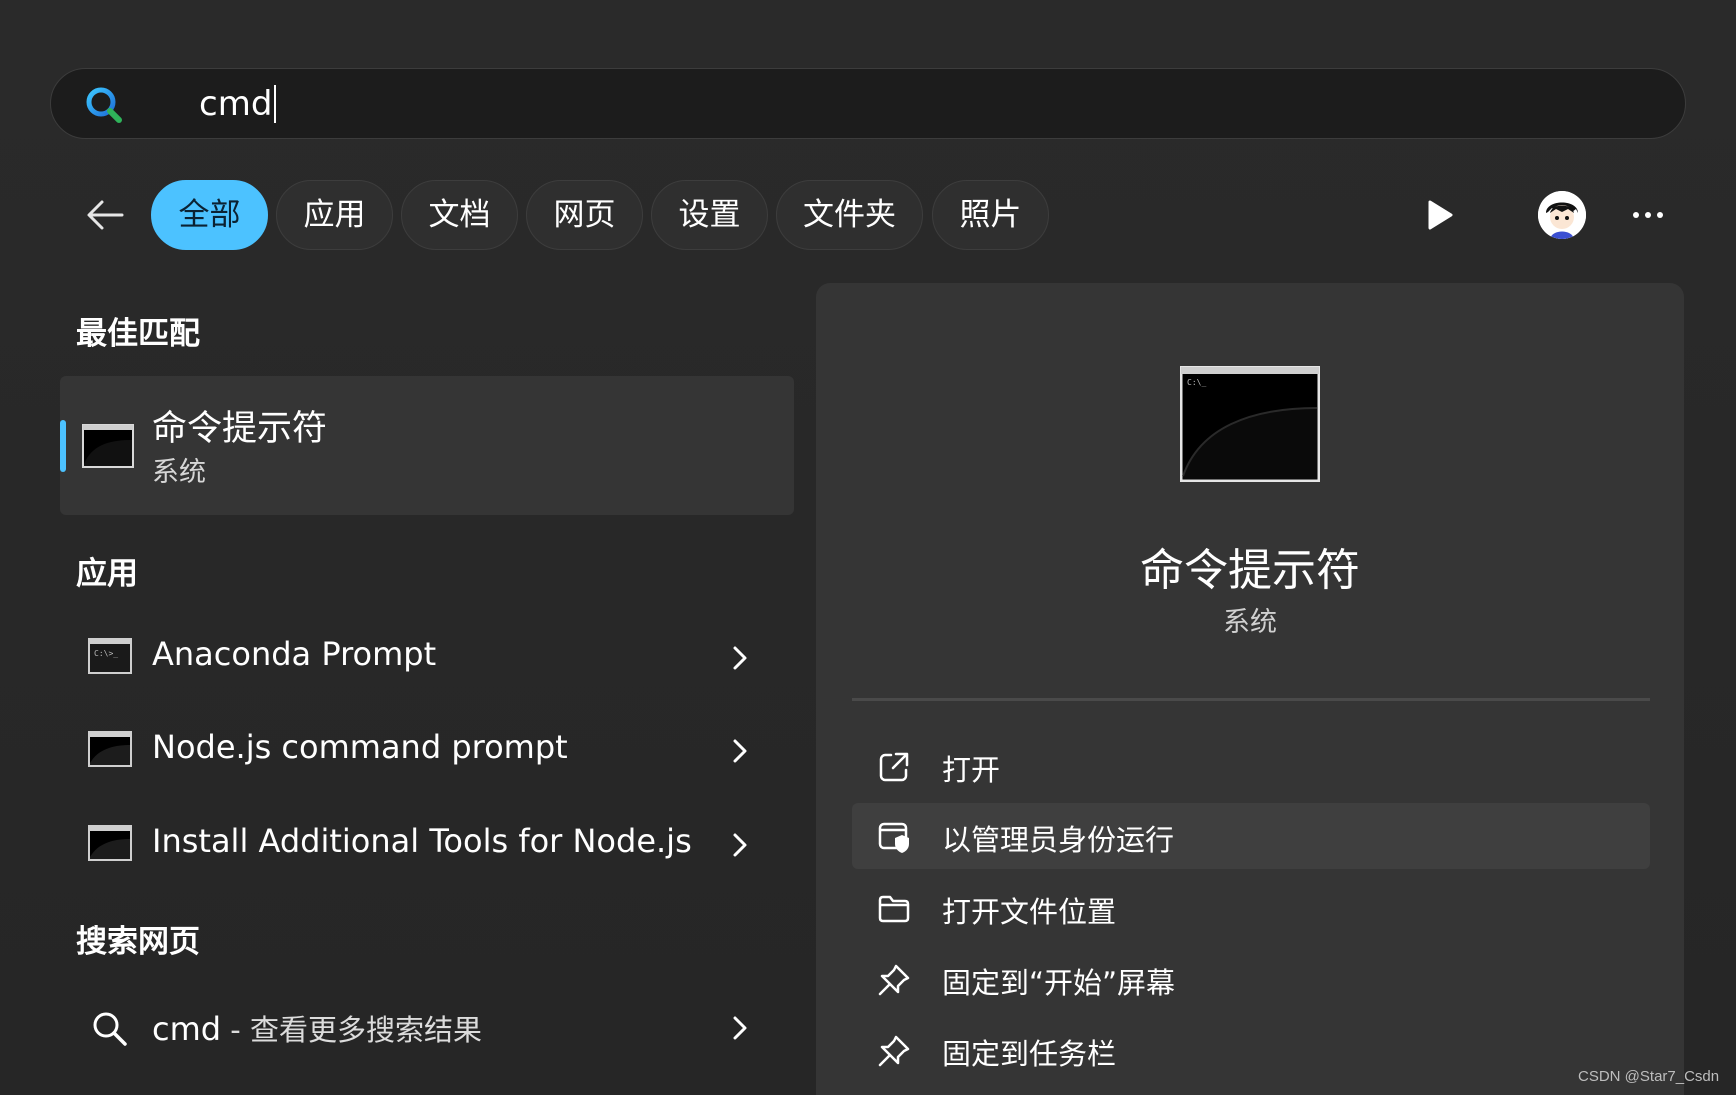 The width and height of the screenshot is (1736, 1095). What do you see at coordinates (422, 841) in the screenshot?
I see `app-item-label: Install Additional Tools for Node.js` at bounding box center [422, 841].